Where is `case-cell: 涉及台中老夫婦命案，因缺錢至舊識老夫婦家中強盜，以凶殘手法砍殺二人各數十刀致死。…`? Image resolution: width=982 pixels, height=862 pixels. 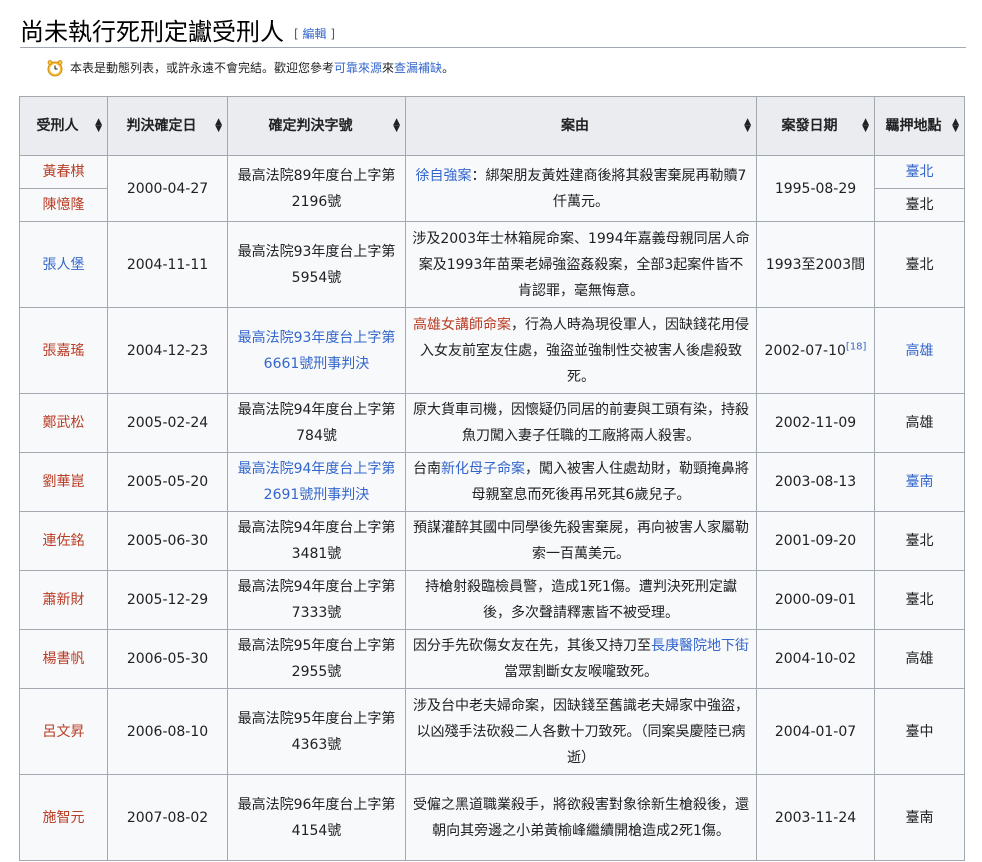 case-cell: 涉及台中老夫婦命案，因缺錢至舊識老夫婦家中強盜，以凶殘手法砍殺二人各數十刀致死。… is located at coordinates (581, 731).